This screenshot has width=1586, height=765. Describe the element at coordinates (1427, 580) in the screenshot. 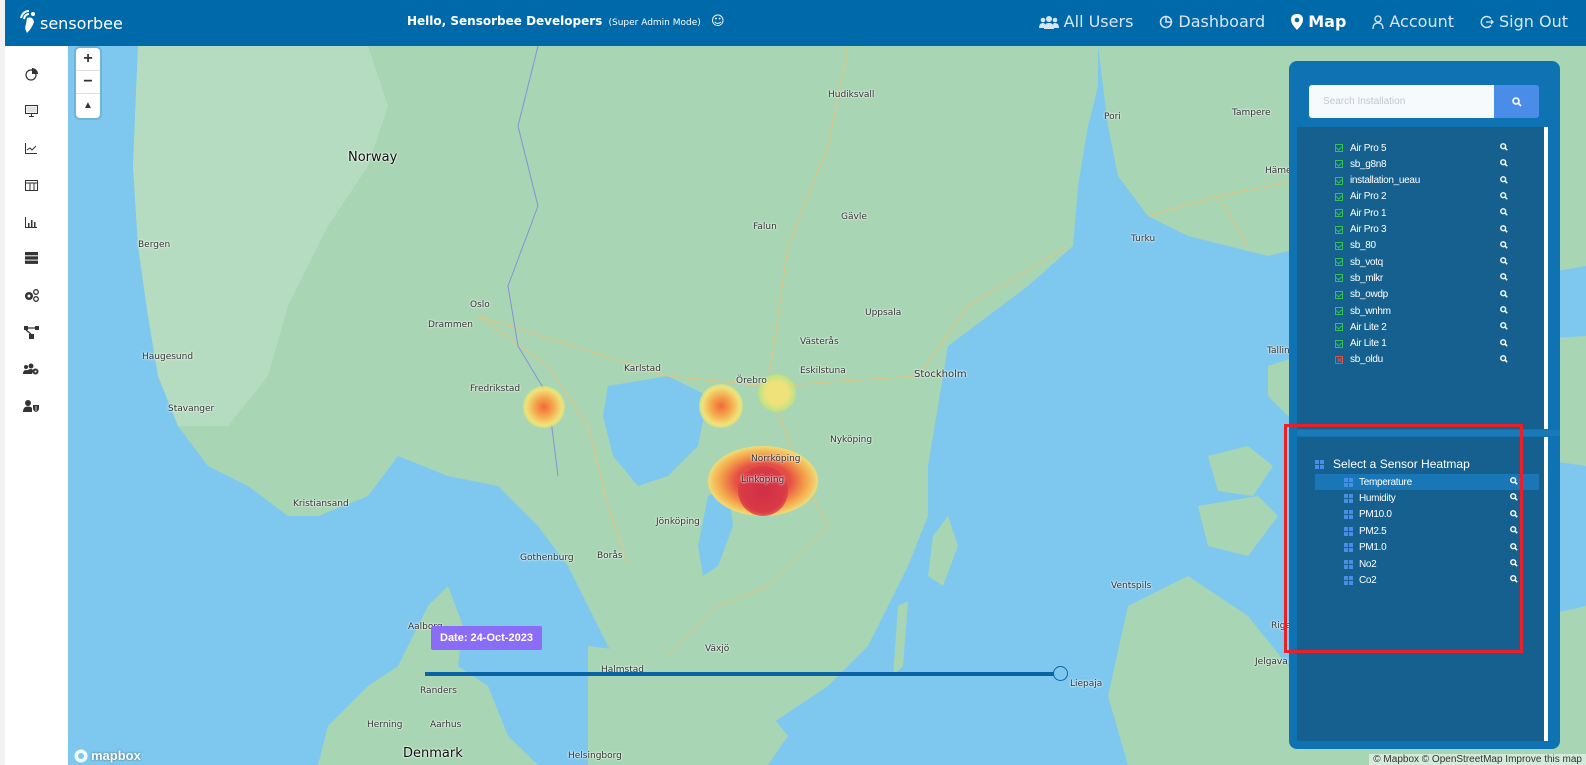

I see `heatmap-sensor-option: Co2` at that location.